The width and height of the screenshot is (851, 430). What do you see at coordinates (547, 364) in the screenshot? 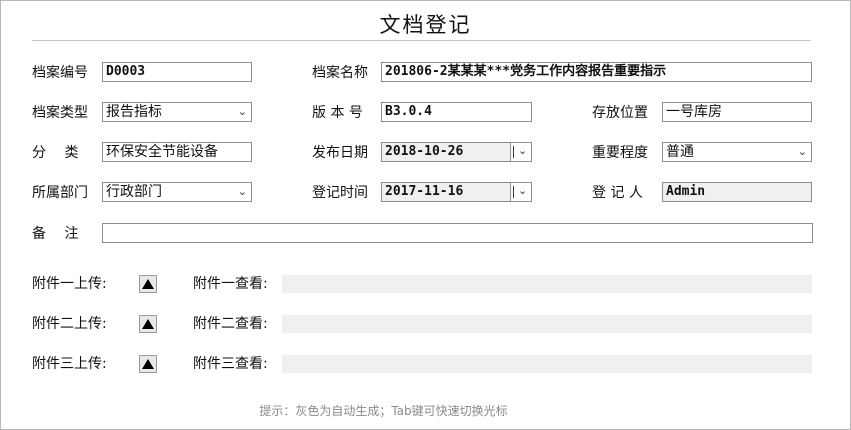
I see `attachment-3-view-field` at bounding box center [547, 364].